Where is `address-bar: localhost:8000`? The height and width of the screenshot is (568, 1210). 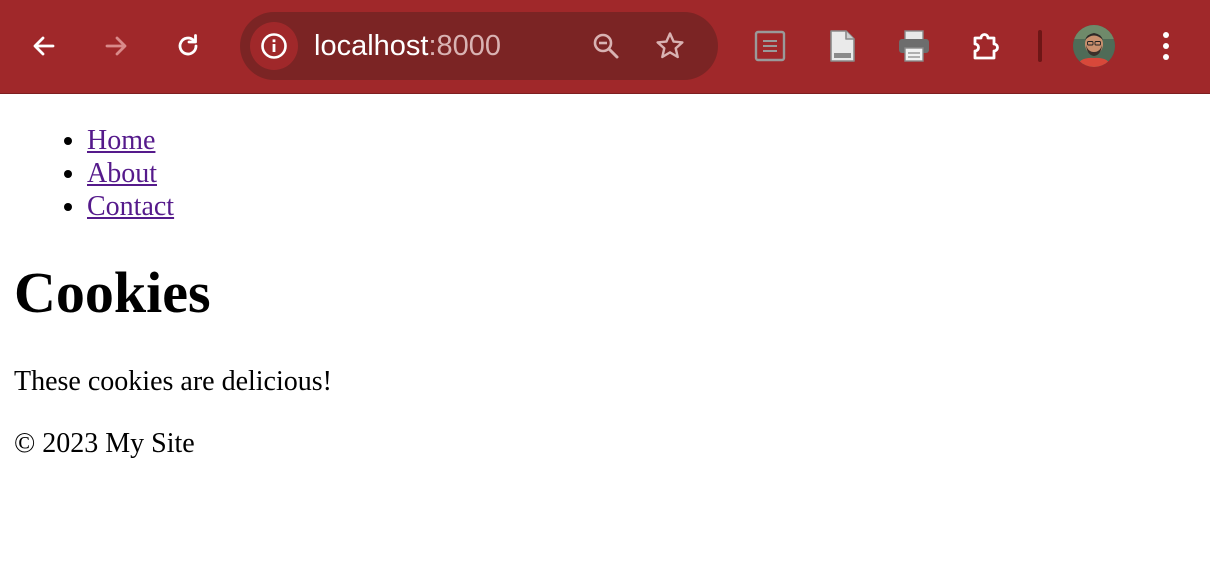
address-bar: localhost:8000 is located at coordinates (479, 46).